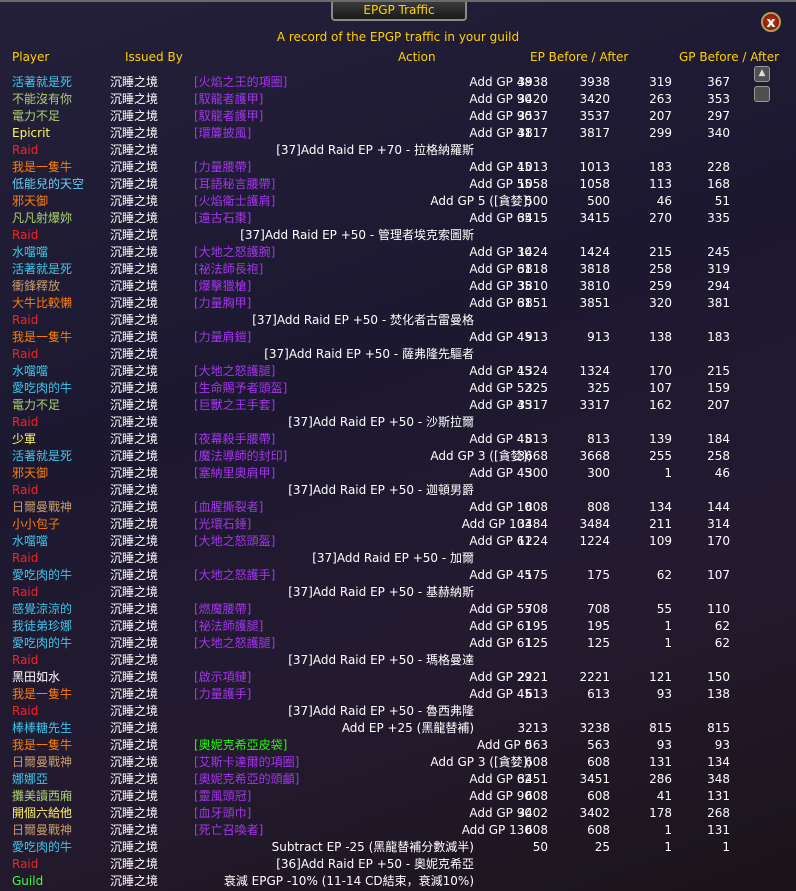  I want to click on item-link: [大地之怒護腕], so click(234, 252).